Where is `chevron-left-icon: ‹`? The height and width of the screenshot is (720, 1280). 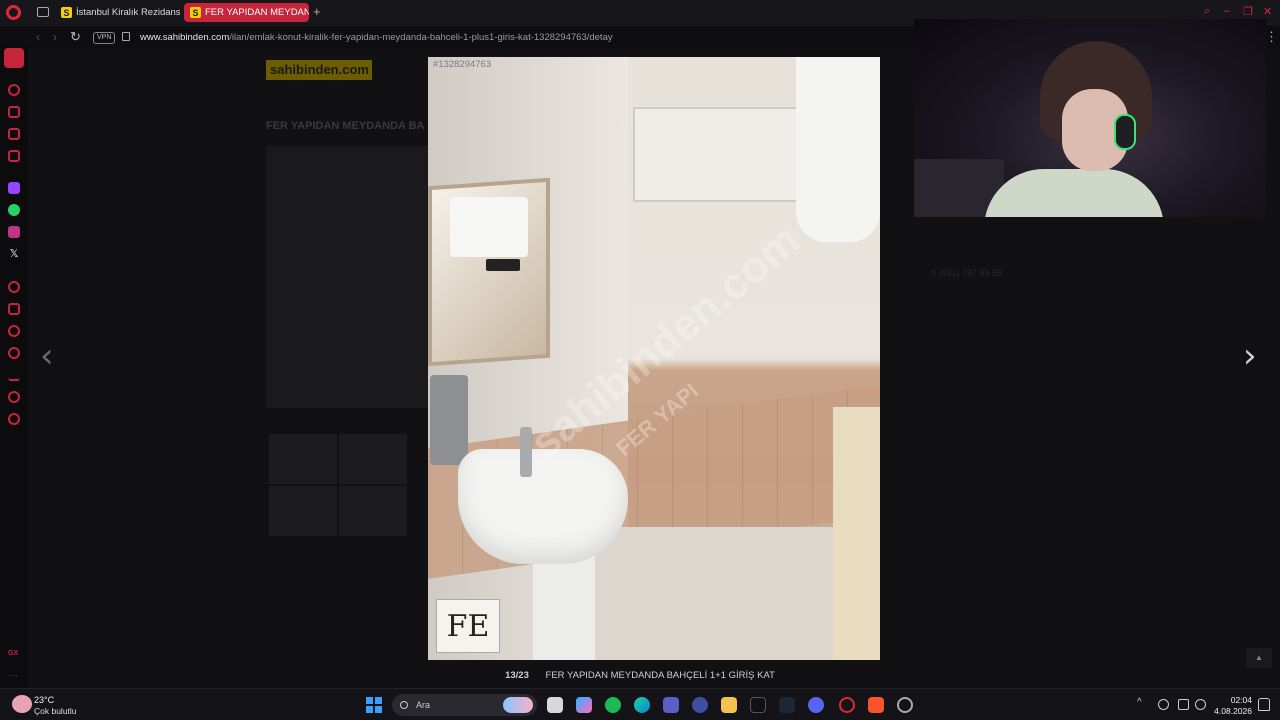 chevron-left-icon: ‹ is located at coordinates (47, 356).